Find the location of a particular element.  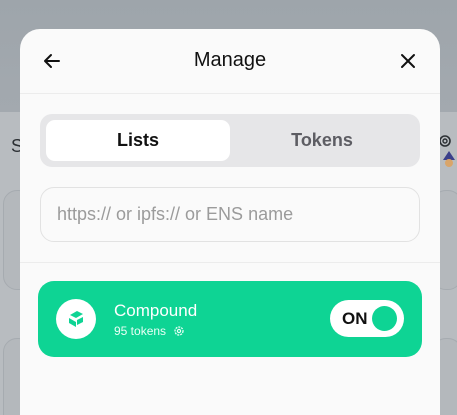

header-divider is located at coordinates (230, 93).